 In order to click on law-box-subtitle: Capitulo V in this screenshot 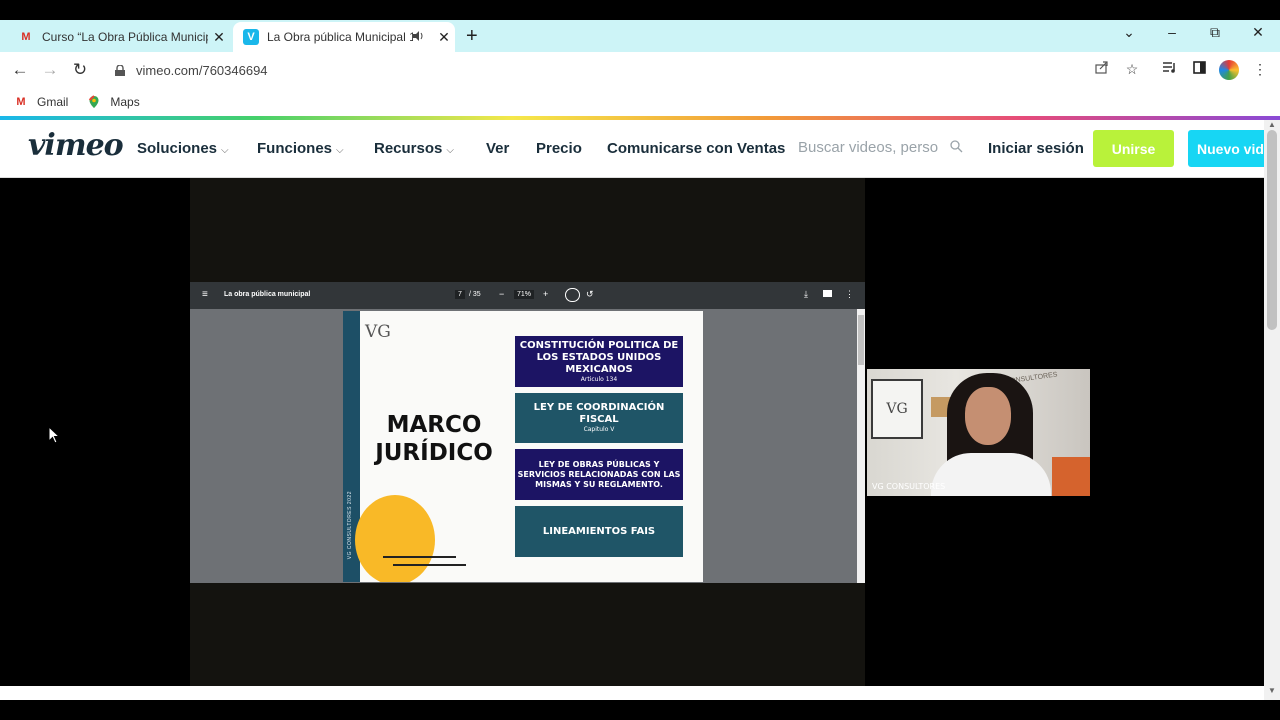, I will do `click(599, 429)`.